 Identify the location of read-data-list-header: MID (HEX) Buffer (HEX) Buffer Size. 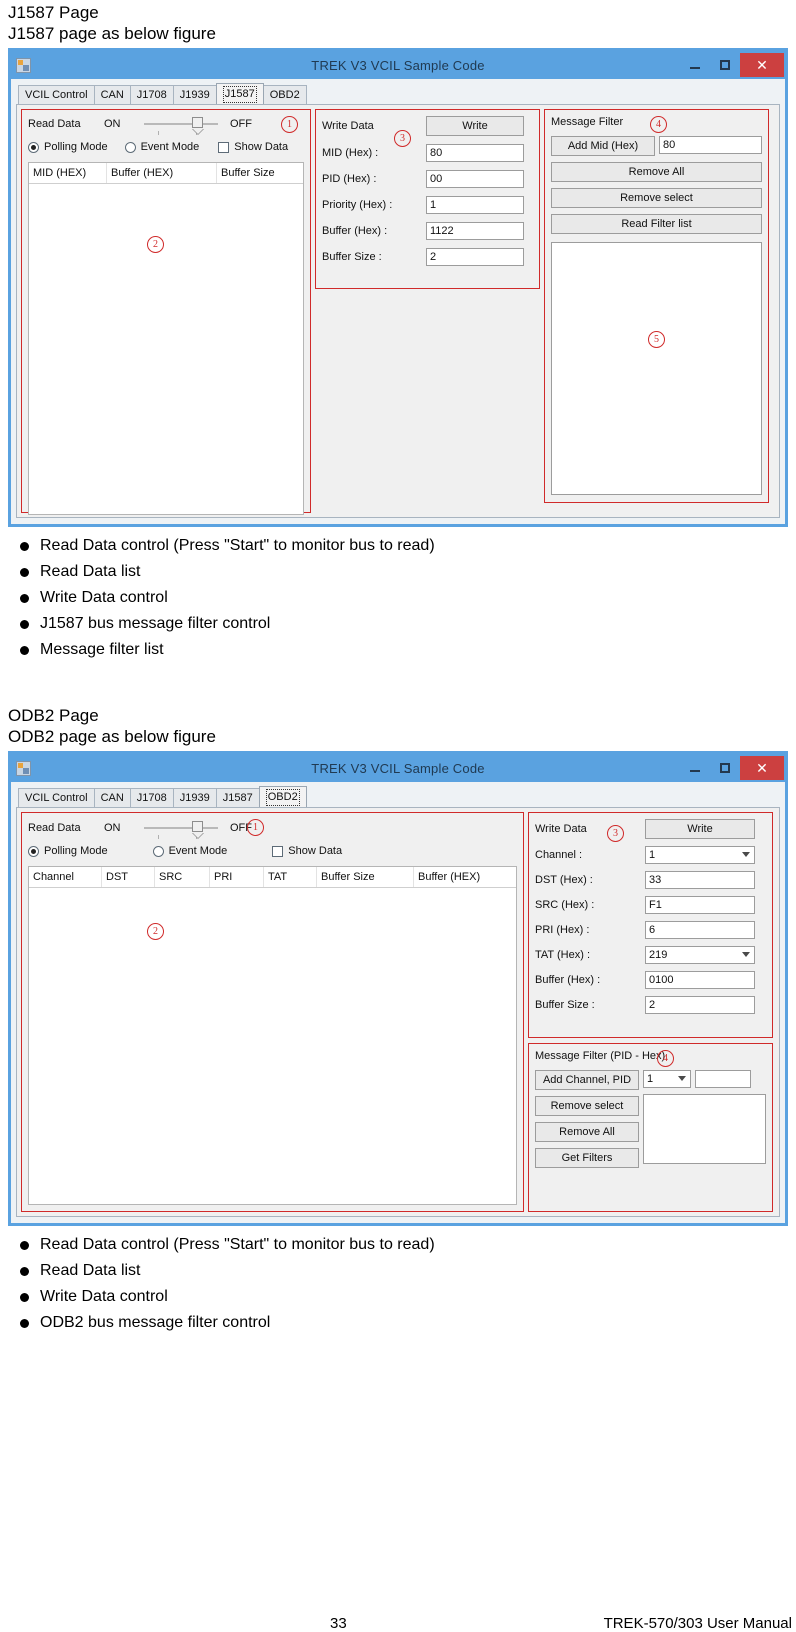
(166, 173).